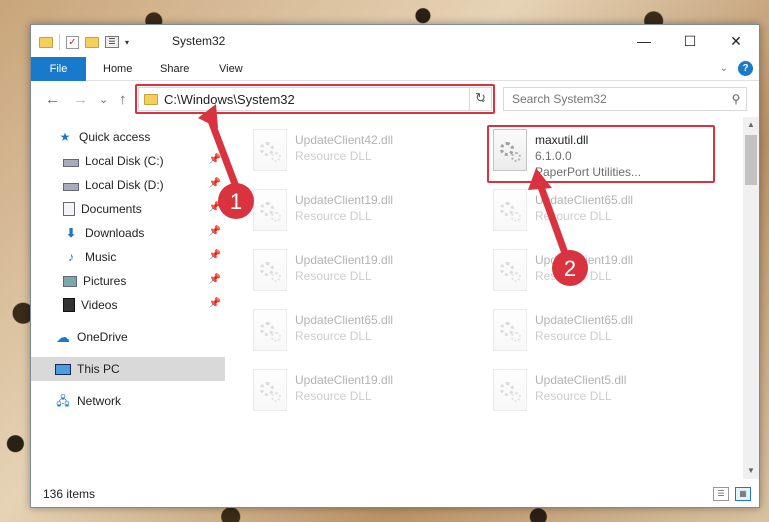  Describe the element at coordinates (71, 233) in the screenshot. I see `download-icon: ⬇` at that location.